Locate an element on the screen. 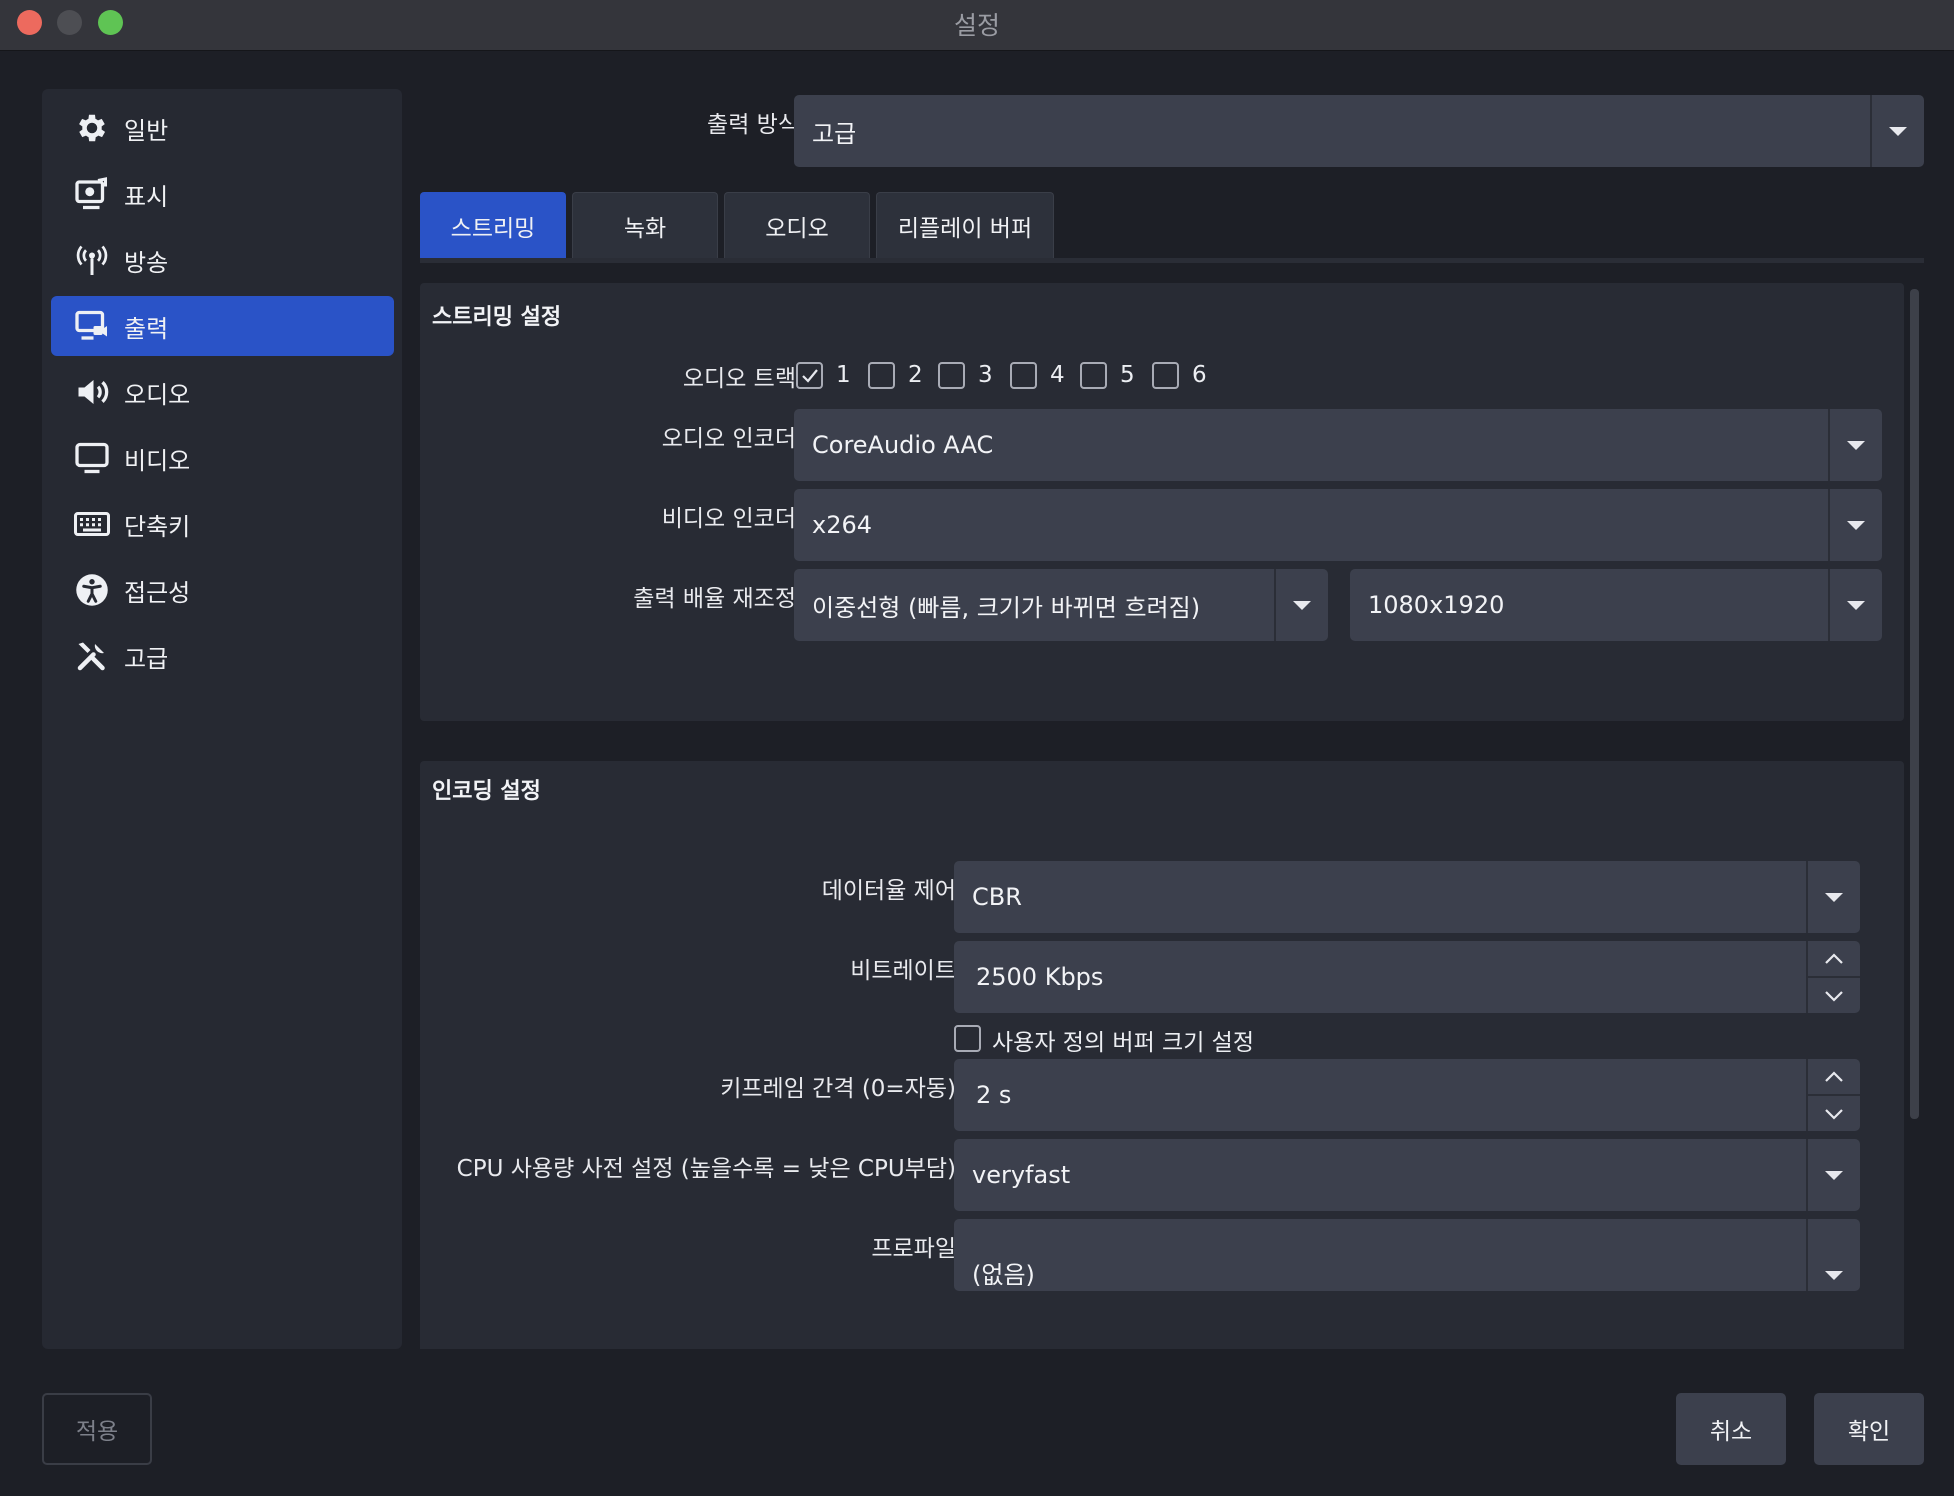  cpu-preset-label: CPU 사용량 사전 설정 (높을수록 = 낮은 CPU부담) is located at coordinates (706, 1169).